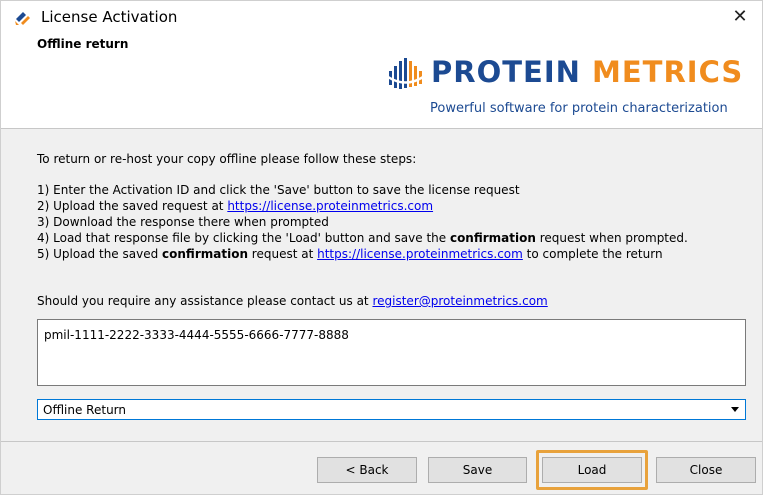 The width and height of the screenshot is (763, 495). I want to click on step-5-suffix: to complete the return, so click(592, 254).